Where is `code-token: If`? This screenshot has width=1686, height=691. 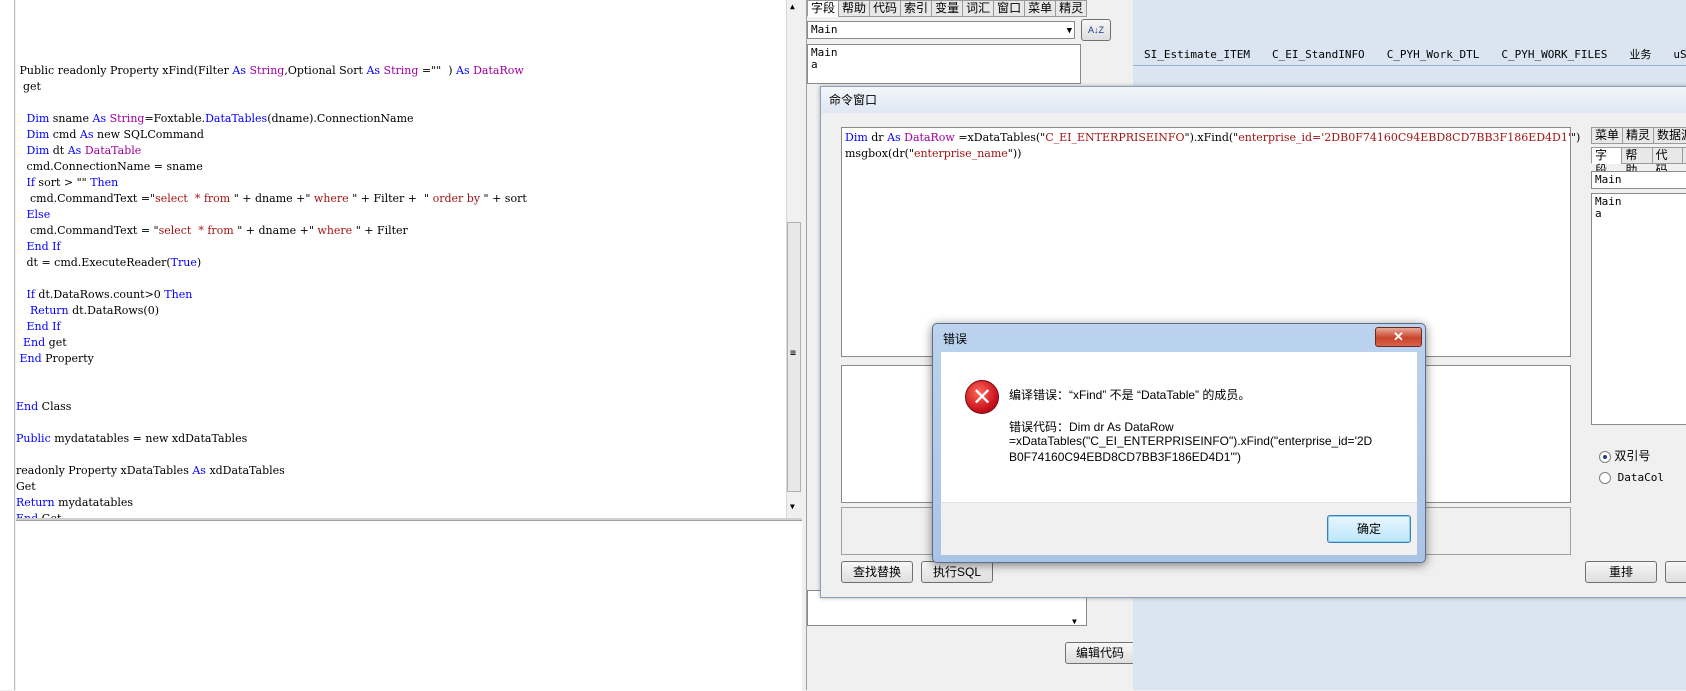 code-token: If is located at coordinates (32, 294).